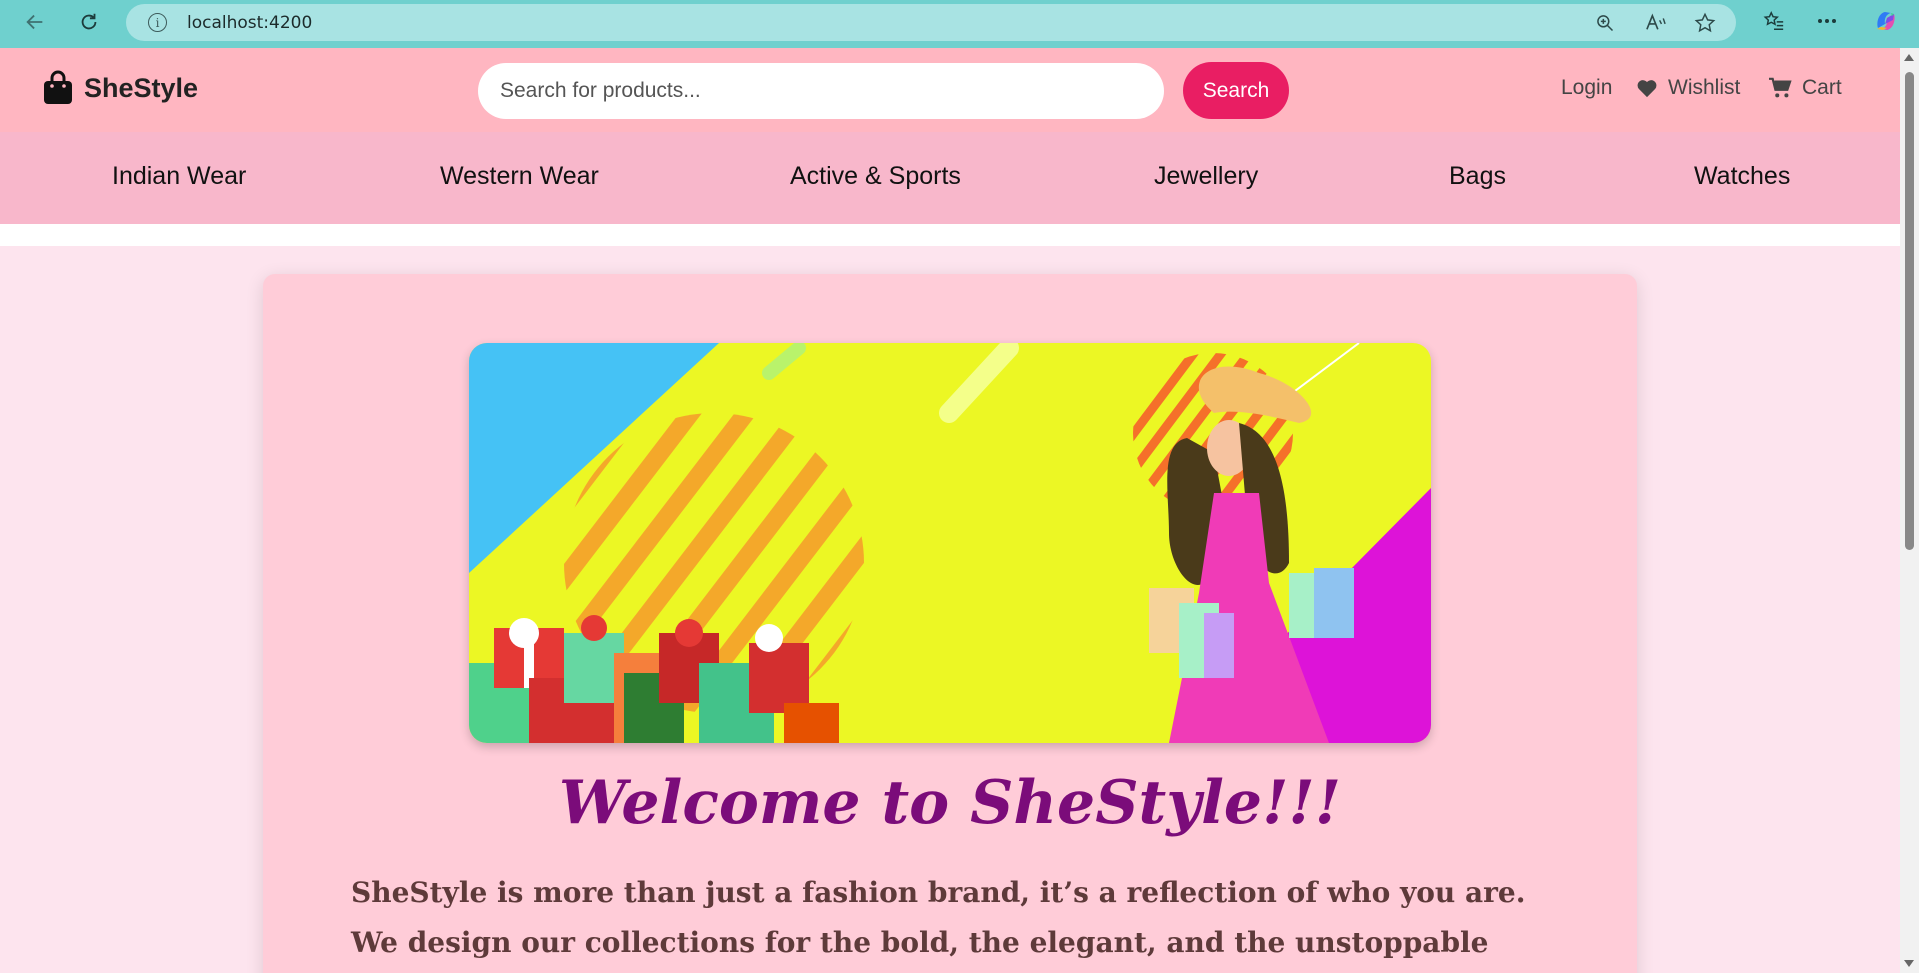 The image size is (1919, 973). What do you see at coordinates (1605, 23) in the screenshot?
I see `zoom-icon` at bounding box center [1605, 23].